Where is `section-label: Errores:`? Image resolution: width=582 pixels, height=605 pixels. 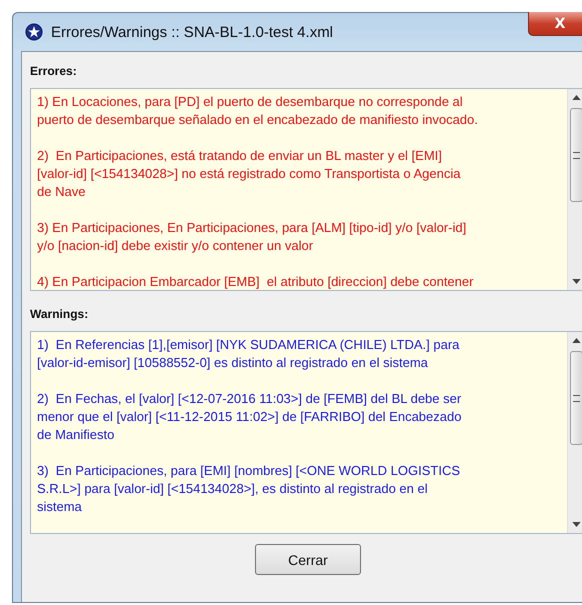 section-label: Errores: is located at coordinates (54, 71).